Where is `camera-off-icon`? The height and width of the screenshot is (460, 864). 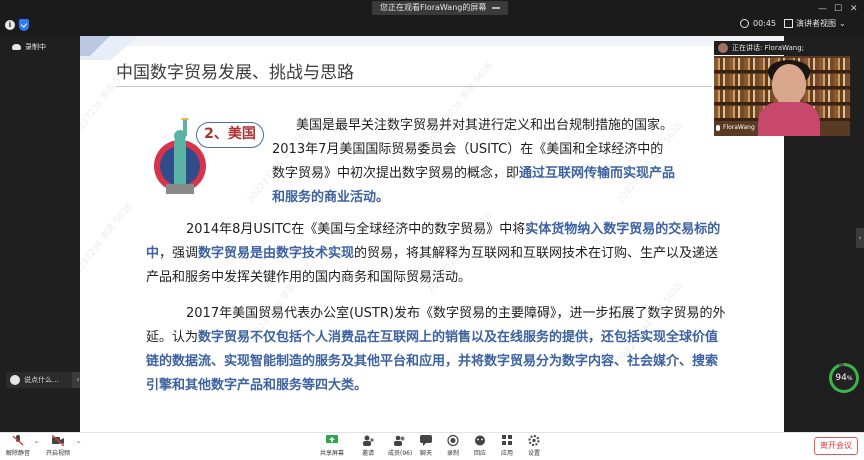 camera-off-icon is located at coordinates (58, 440).